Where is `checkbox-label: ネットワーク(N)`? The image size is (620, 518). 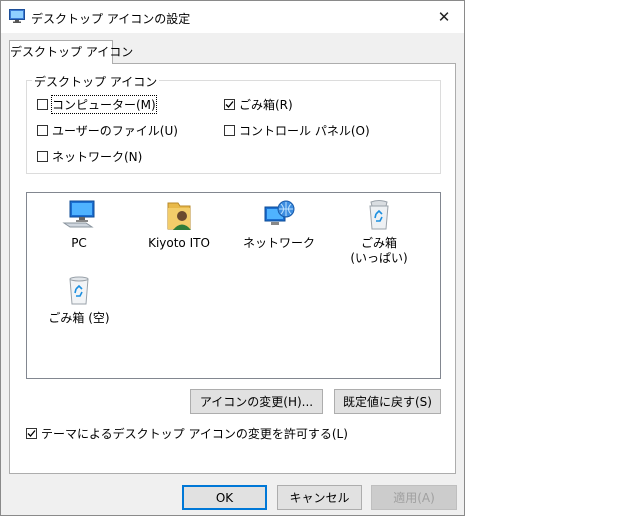 checkbox-label: ネットワーク(N) is located at coordinates (97, 156).